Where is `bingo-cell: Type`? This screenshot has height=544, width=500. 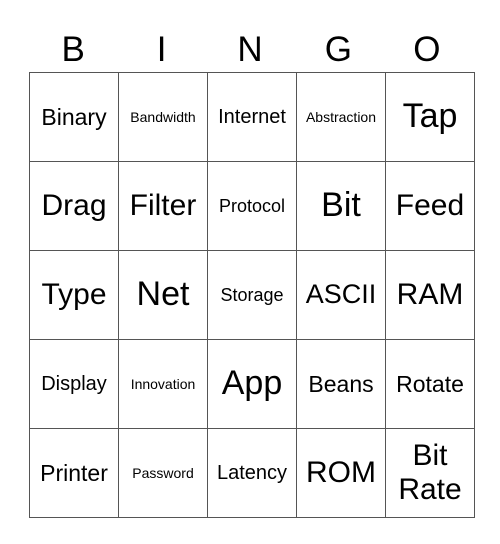
bingo-cell: Type is located at coordinates (74, 295).